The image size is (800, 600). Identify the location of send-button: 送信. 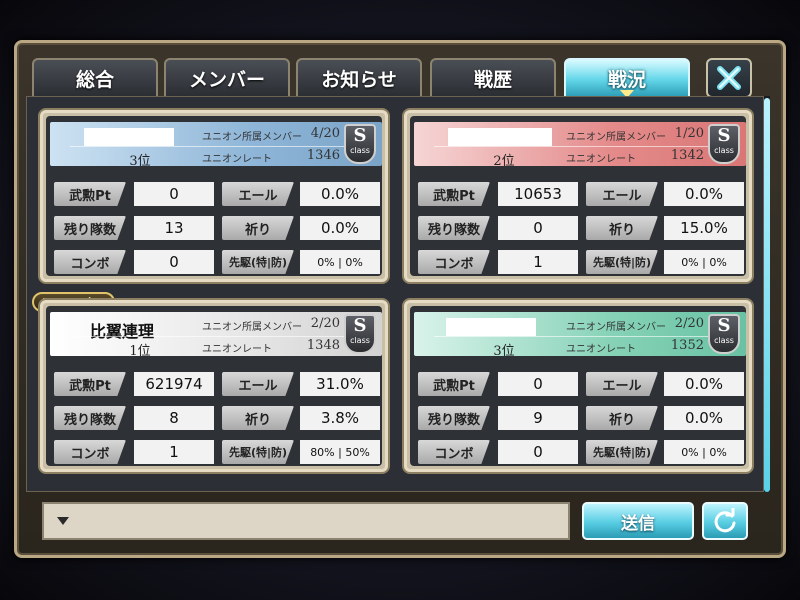
(638, 521).